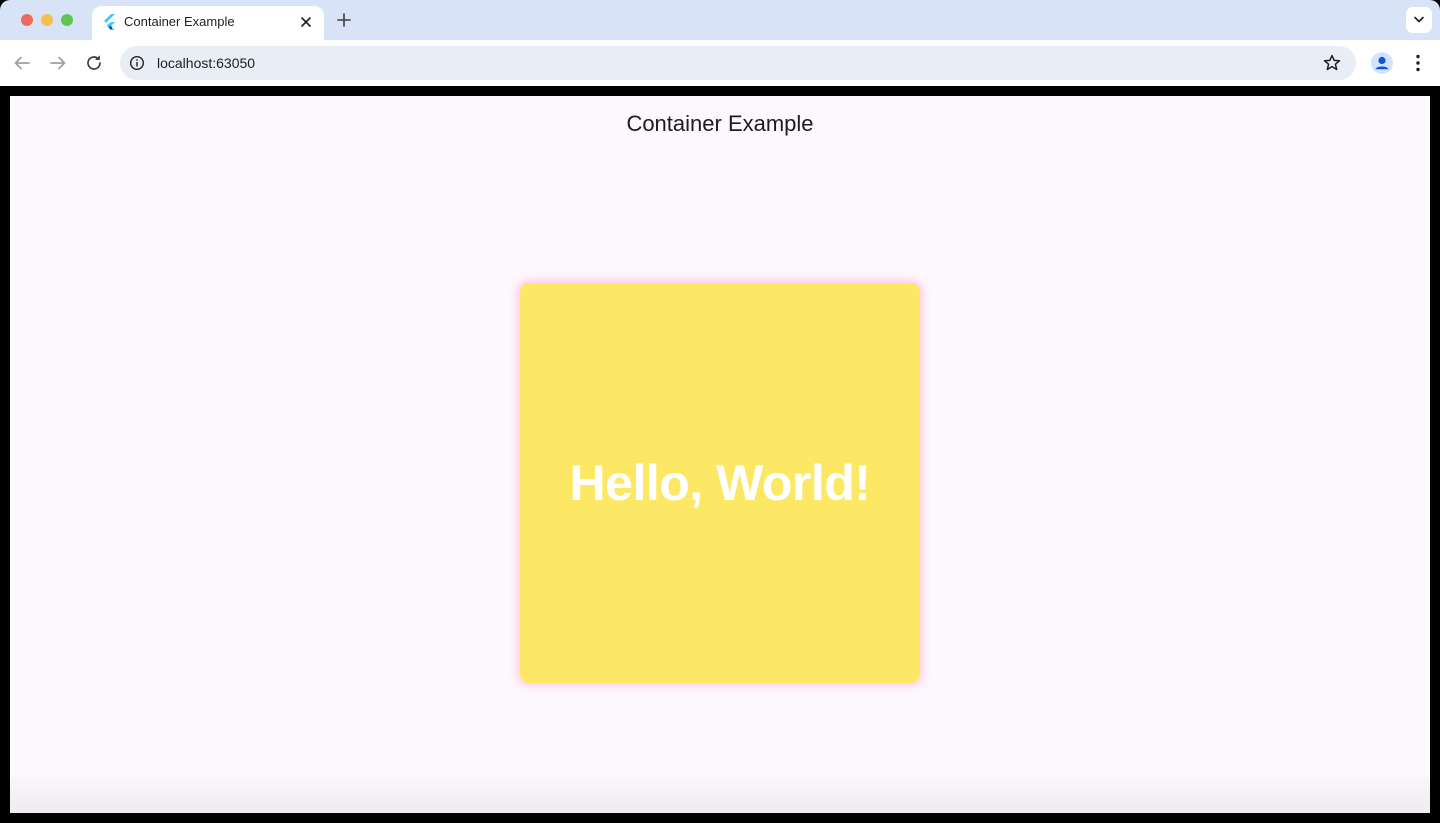 The width and height of the screenshot is (1440, 823). What do you see at coordinates (58, 63) in the screenshot?
I see `arrow-right-icon` at bounding box center [58, 63].